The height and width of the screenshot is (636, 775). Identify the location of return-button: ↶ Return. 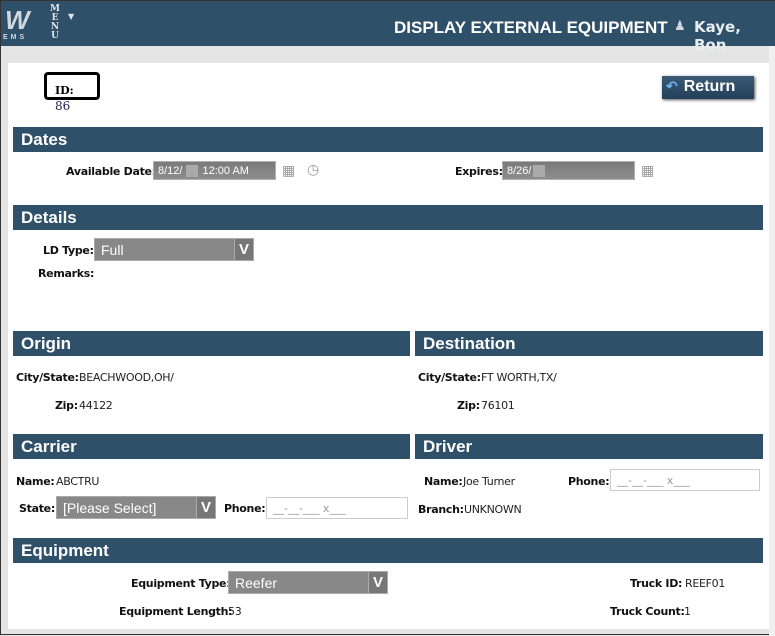
(708, 87).